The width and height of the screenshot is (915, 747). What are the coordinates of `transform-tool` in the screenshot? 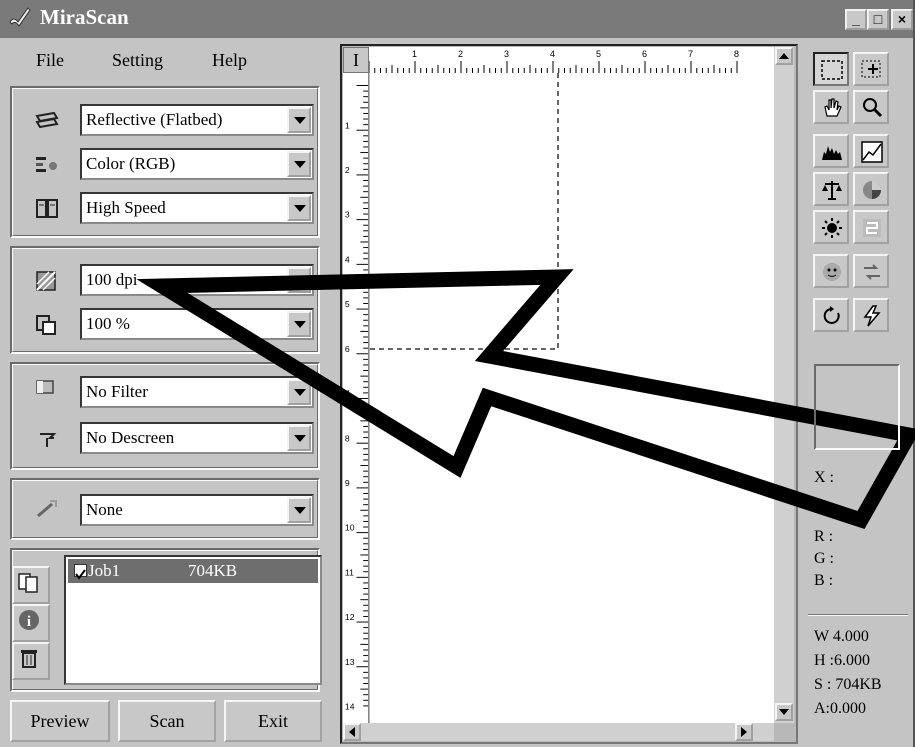 It's located at (871, 271).